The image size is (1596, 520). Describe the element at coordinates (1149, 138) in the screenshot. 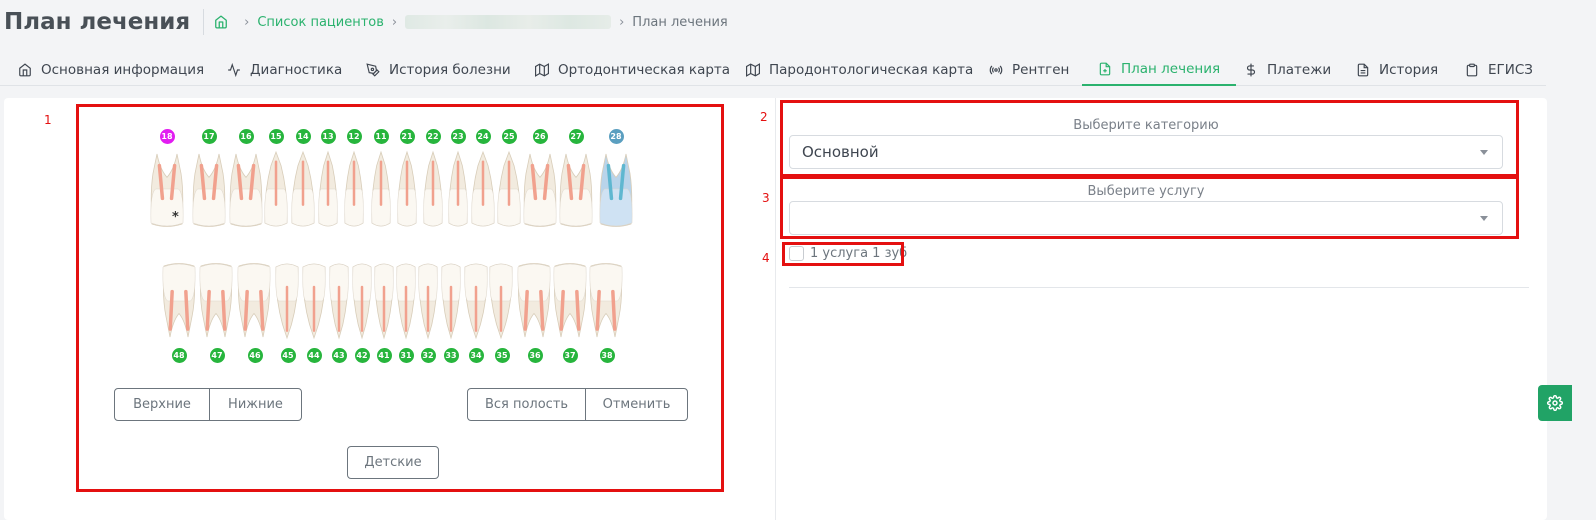

I see `annotation-box-category` at that location.